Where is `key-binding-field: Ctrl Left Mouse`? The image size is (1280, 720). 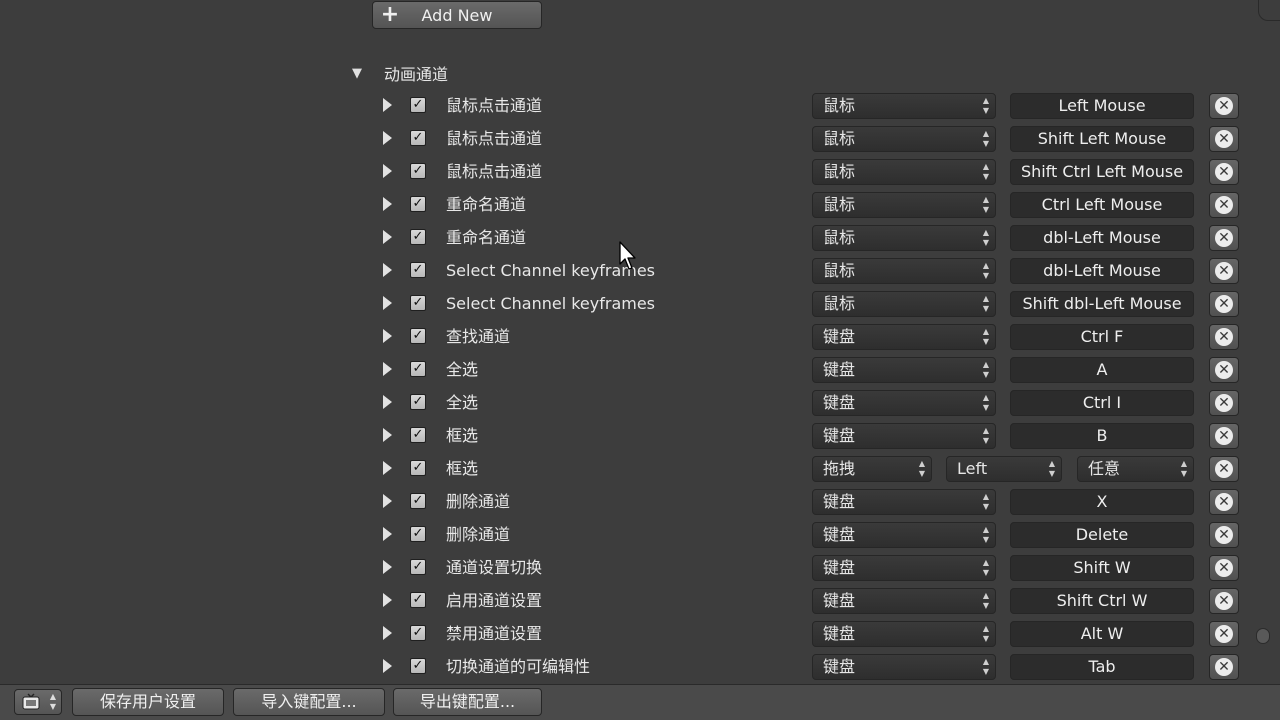
key-binding-field: Ctrl Left Mouse is located at coordinates (1102, 205).